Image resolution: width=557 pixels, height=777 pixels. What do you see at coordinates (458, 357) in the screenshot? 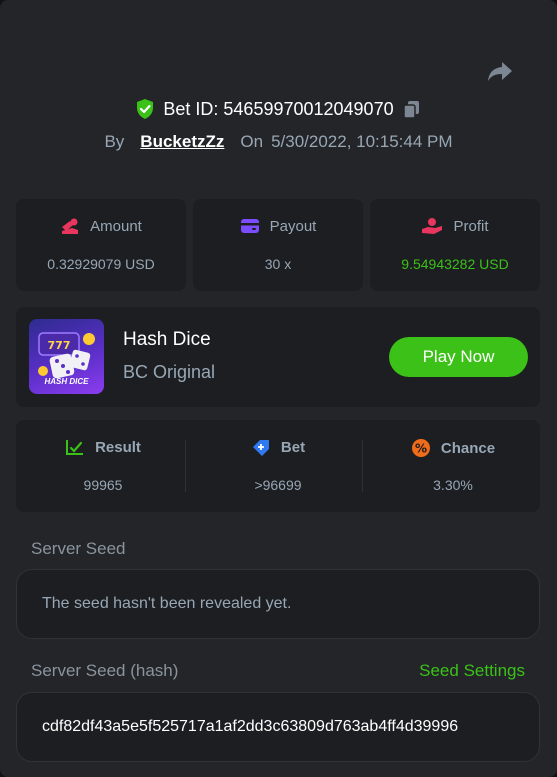
I see `play-now-button: Play Now` at bounding box center [458, 357].